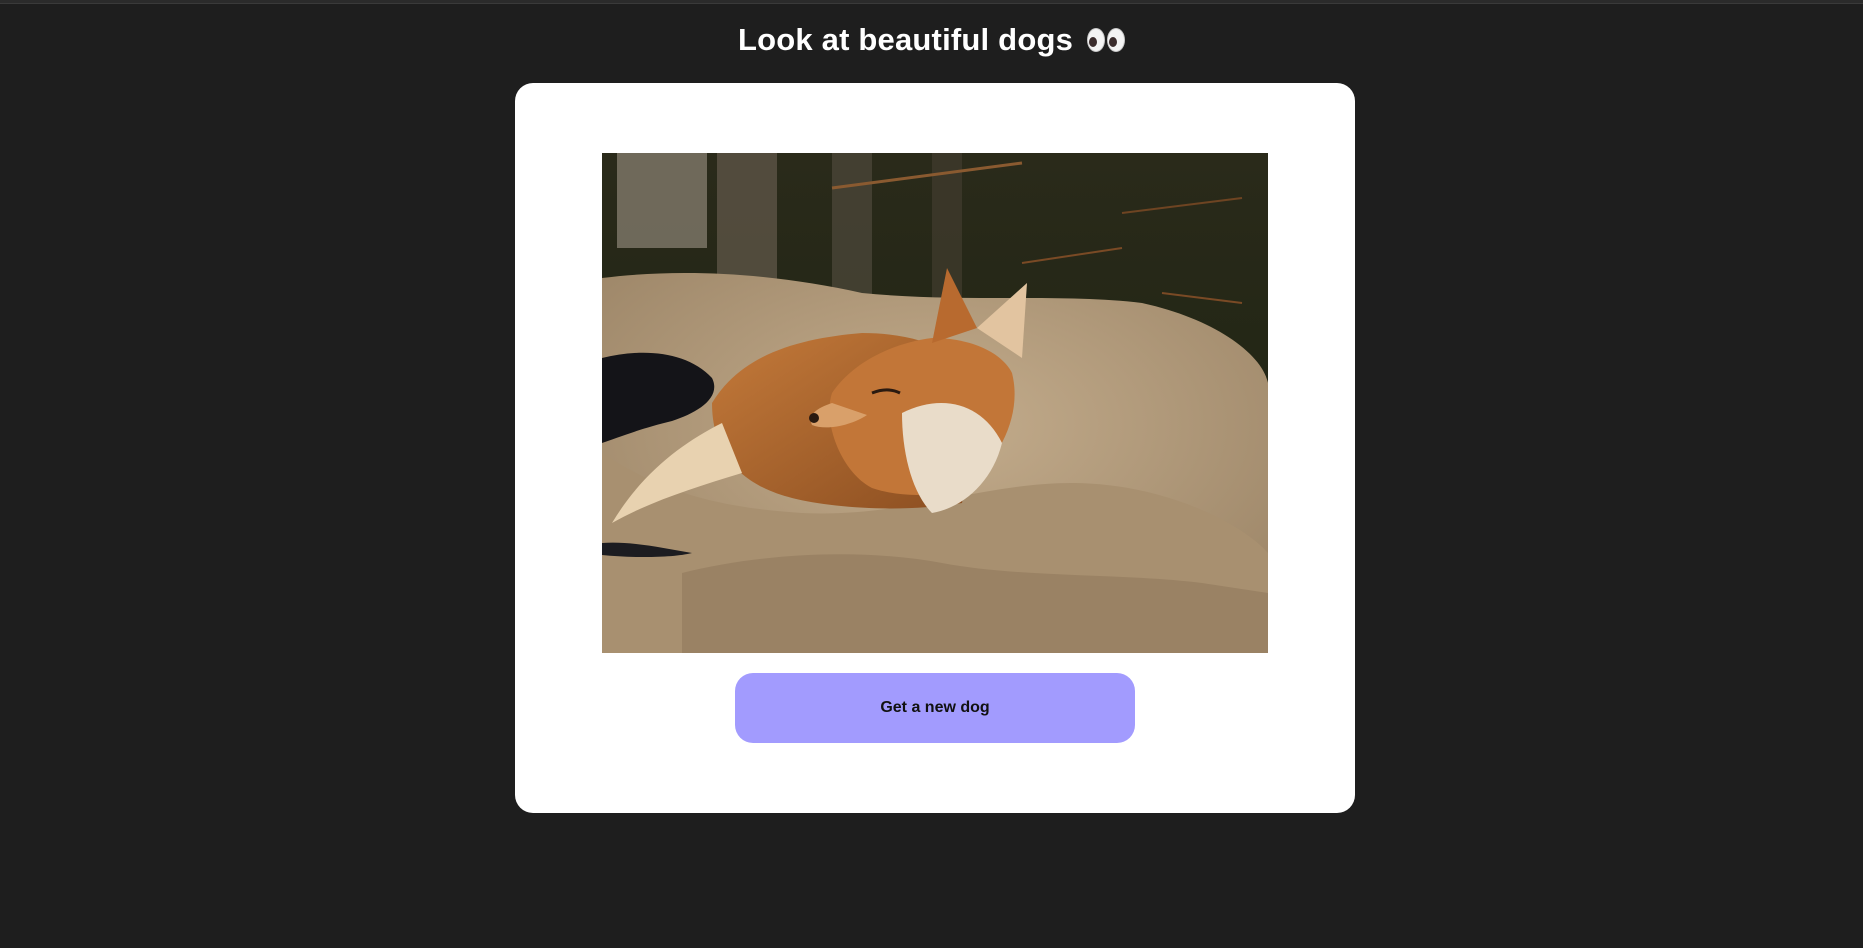 This screenshot has height=948, width=1863. I want to click on right-eye-icon, so click(1116, 40).